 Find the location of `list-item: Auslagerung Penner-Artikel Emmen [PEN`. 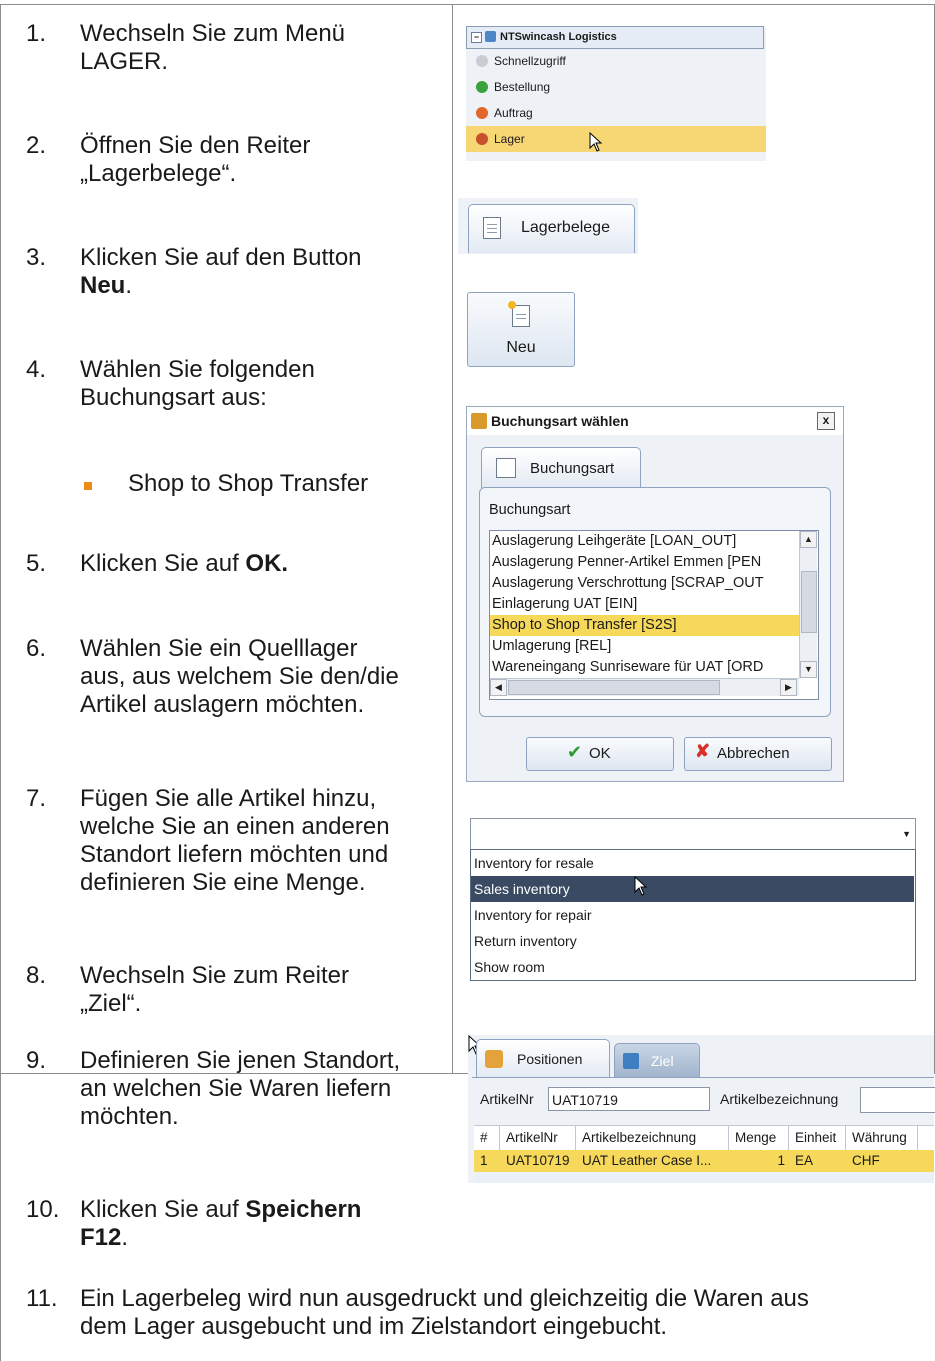

list-item: Auslagerung Penner-Artikel Emmen [PEN is located at coordinates (645, 562).